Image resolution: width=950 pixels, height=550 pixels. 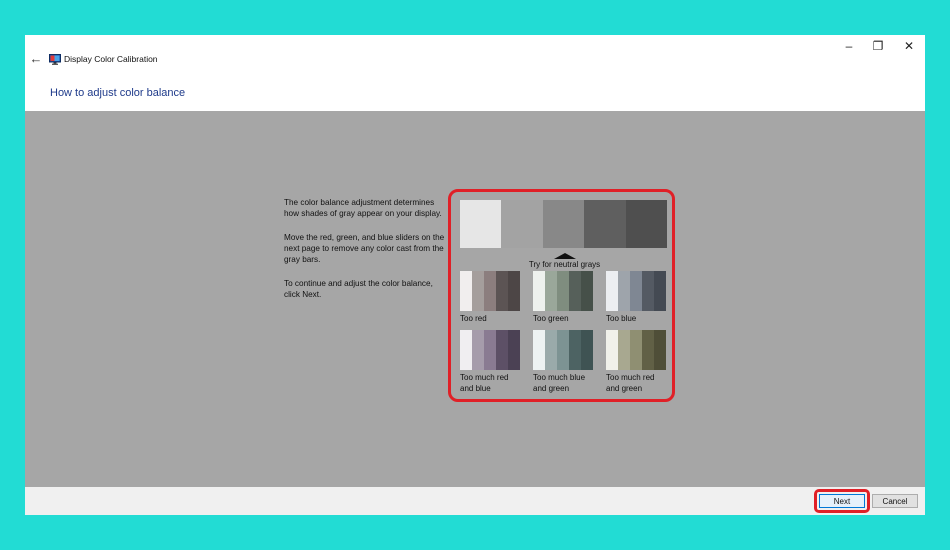 What do you see at coordinates (484, 383) in the screenshot?
I see `swatch-label: Too much red and blue` at bounding box center [484, 383].